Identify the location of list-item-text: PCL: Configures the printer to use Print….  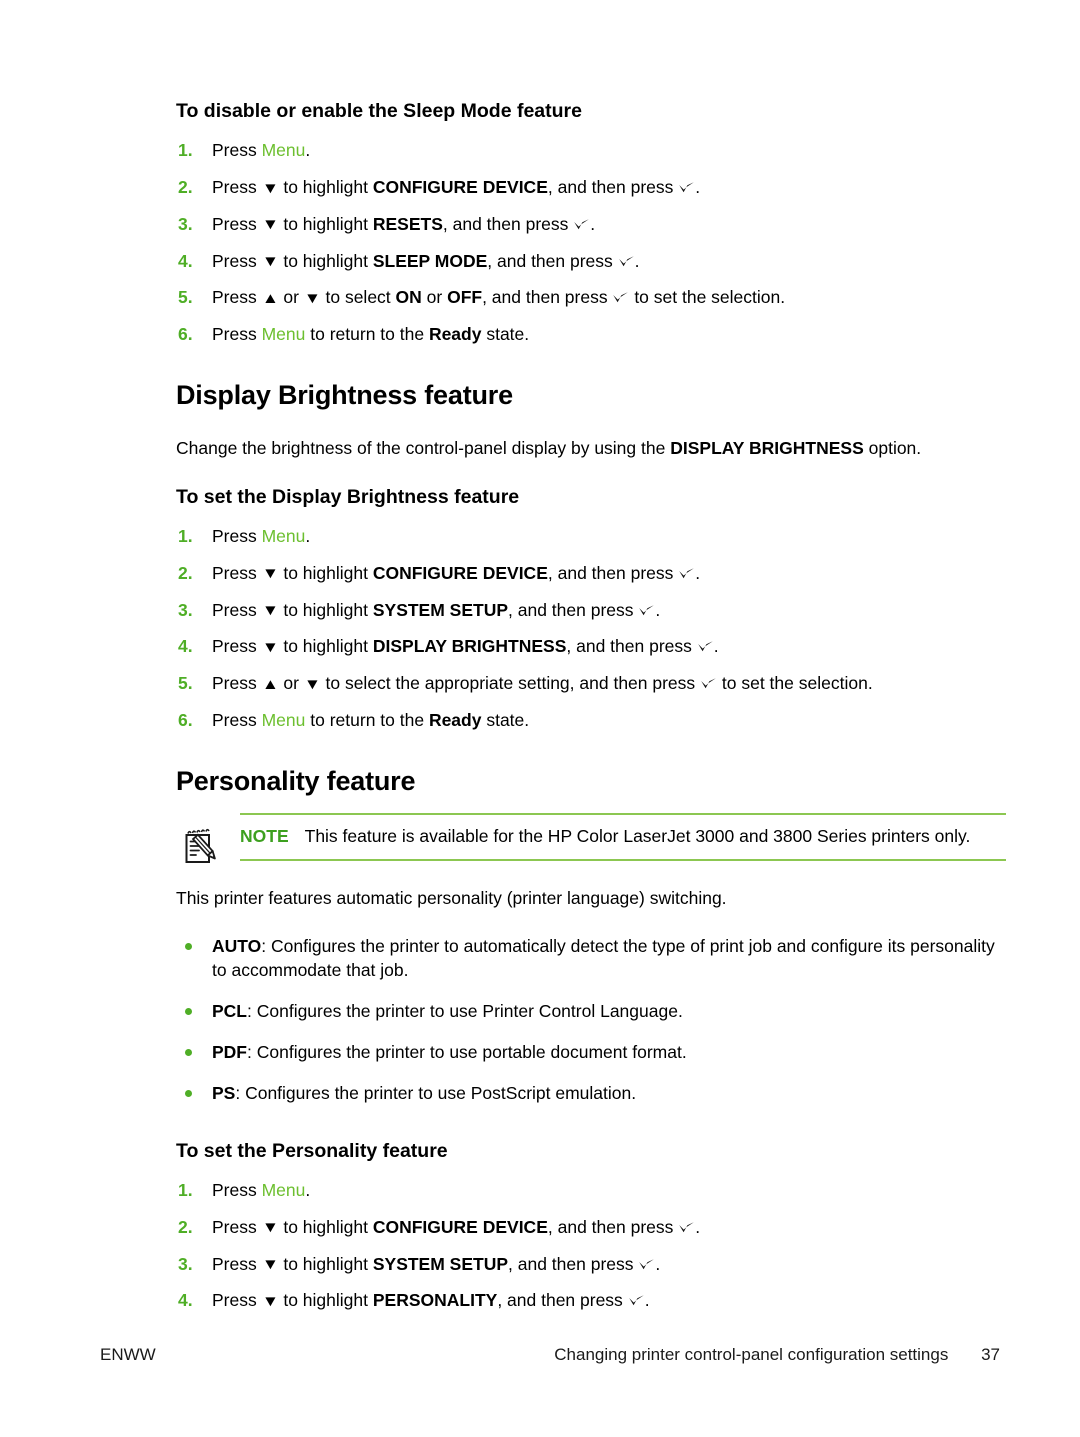
(447, 1010).